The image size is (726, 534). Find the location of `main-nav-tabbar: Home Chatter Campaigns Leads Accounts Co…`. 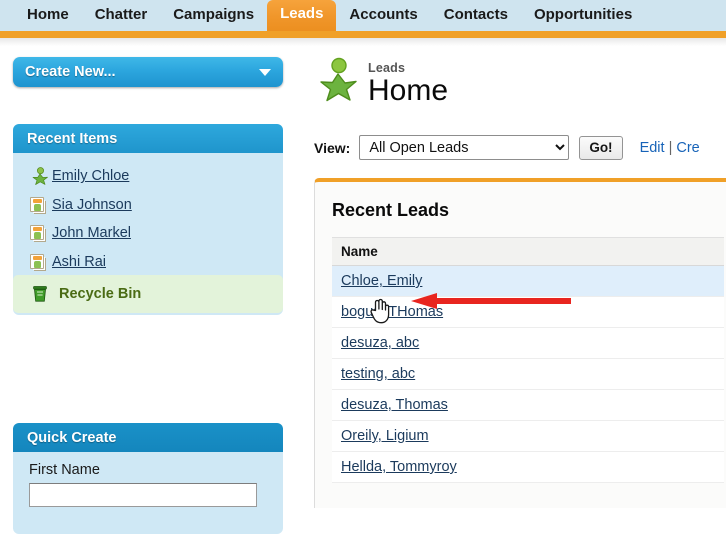

main-nav-tabbar: Home Chatter Campaigns Leads Accounts Co… is located at coordinates (363, 15).